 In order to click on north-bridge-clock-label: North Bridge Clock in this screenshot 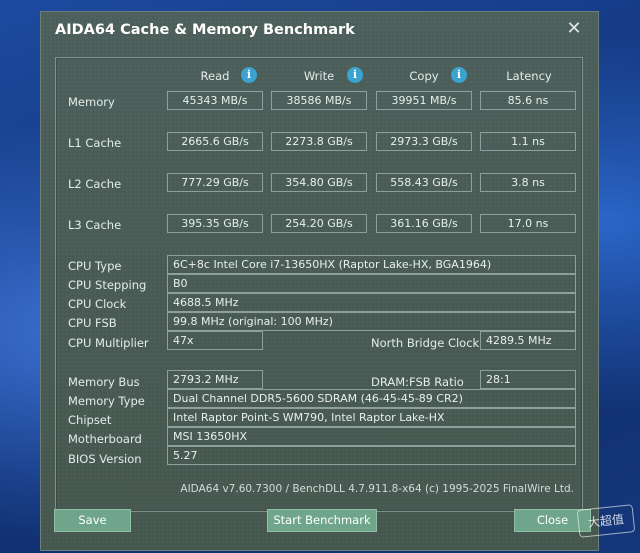, I will do `click(425, 343)`.